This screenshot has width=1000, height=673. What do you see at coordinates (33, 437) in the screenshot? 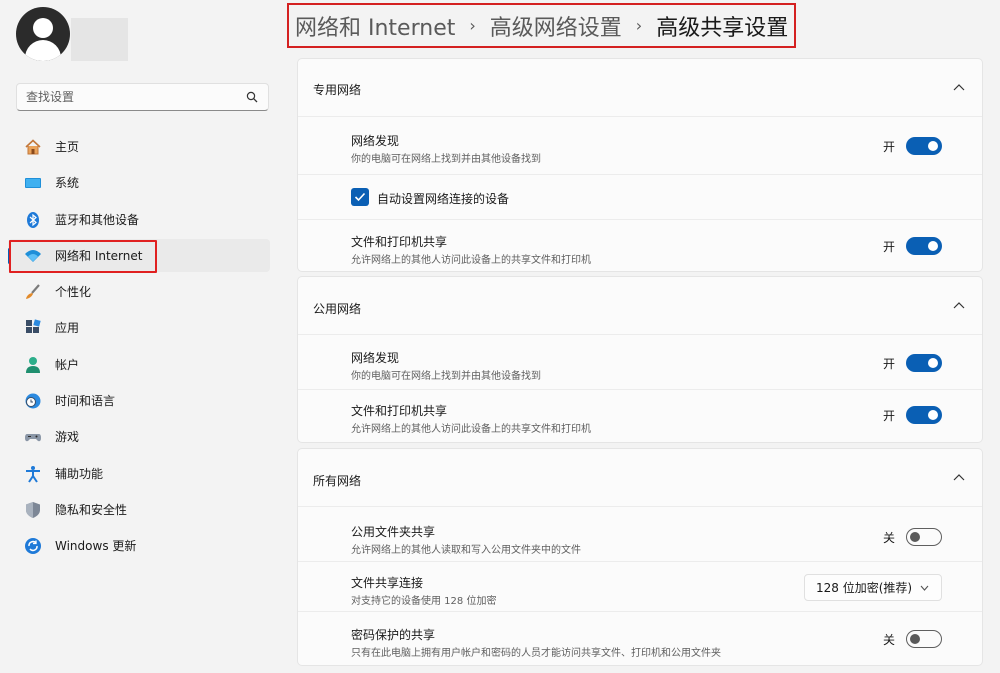
I see `gamepad-icon` at bounding box center [33, 437].